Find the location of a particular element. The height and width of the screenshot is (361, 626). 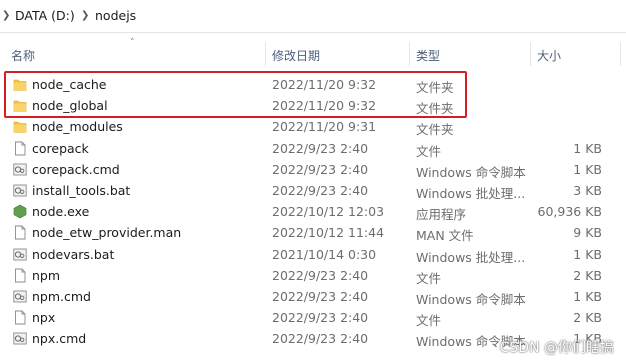

highlight-annotation is located at coordinates (235, 94).